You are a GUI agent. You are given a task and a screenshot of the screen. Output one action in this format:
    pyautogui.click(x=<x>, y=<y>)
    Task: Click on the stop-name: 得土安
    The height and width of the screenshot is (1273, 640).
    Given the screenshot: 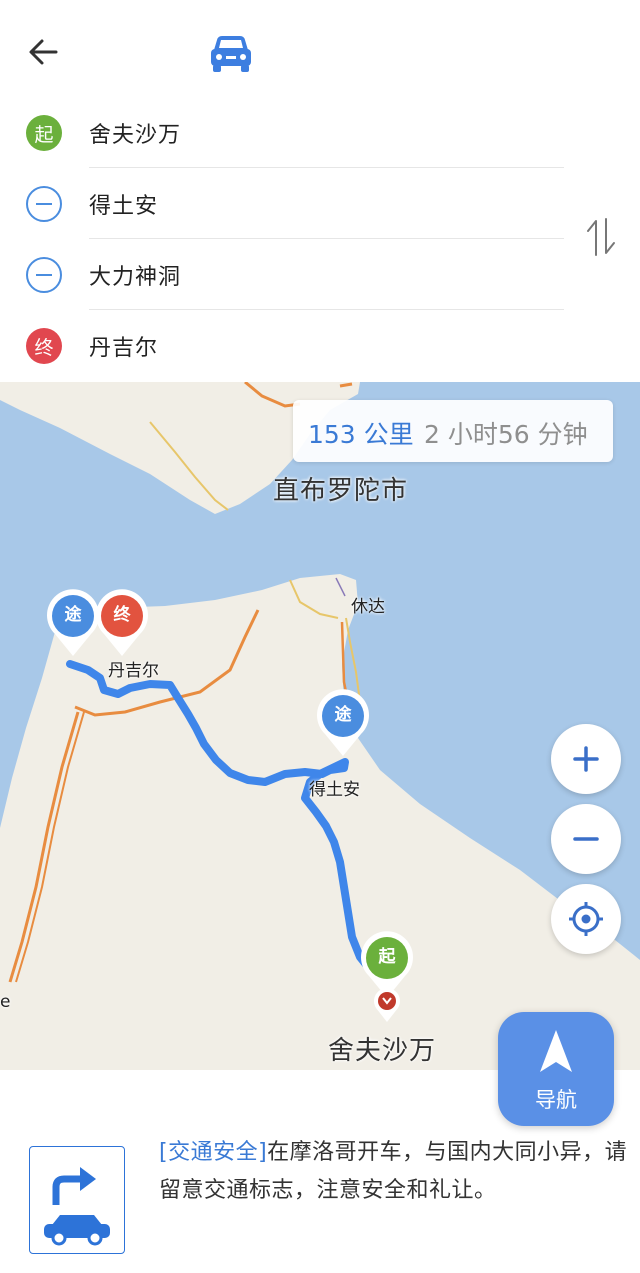 What is the action you would take?
    pyautogui.click(x=124, y=206)
    